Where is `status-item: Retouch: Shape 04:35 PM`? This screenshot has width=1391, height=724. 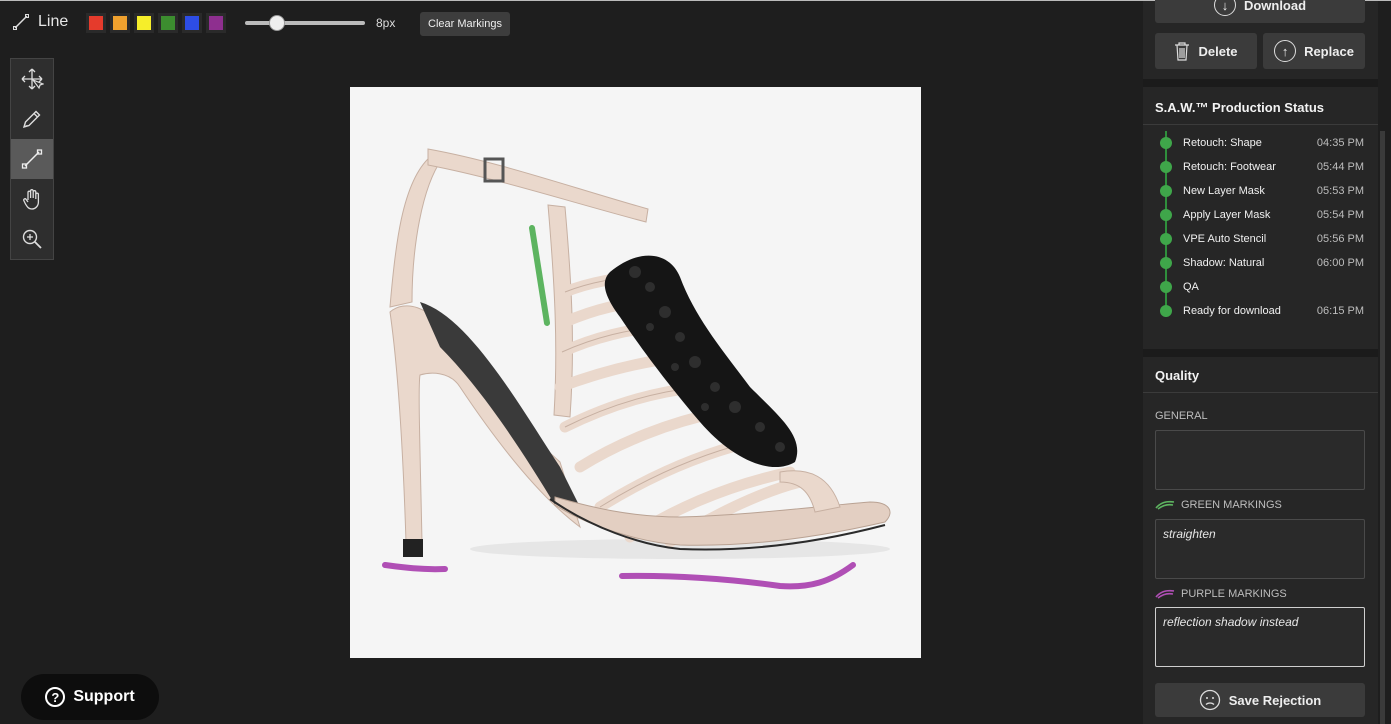 status-item: Retouch: Shape 04:35 PM is located at coordinates (1260, 143).